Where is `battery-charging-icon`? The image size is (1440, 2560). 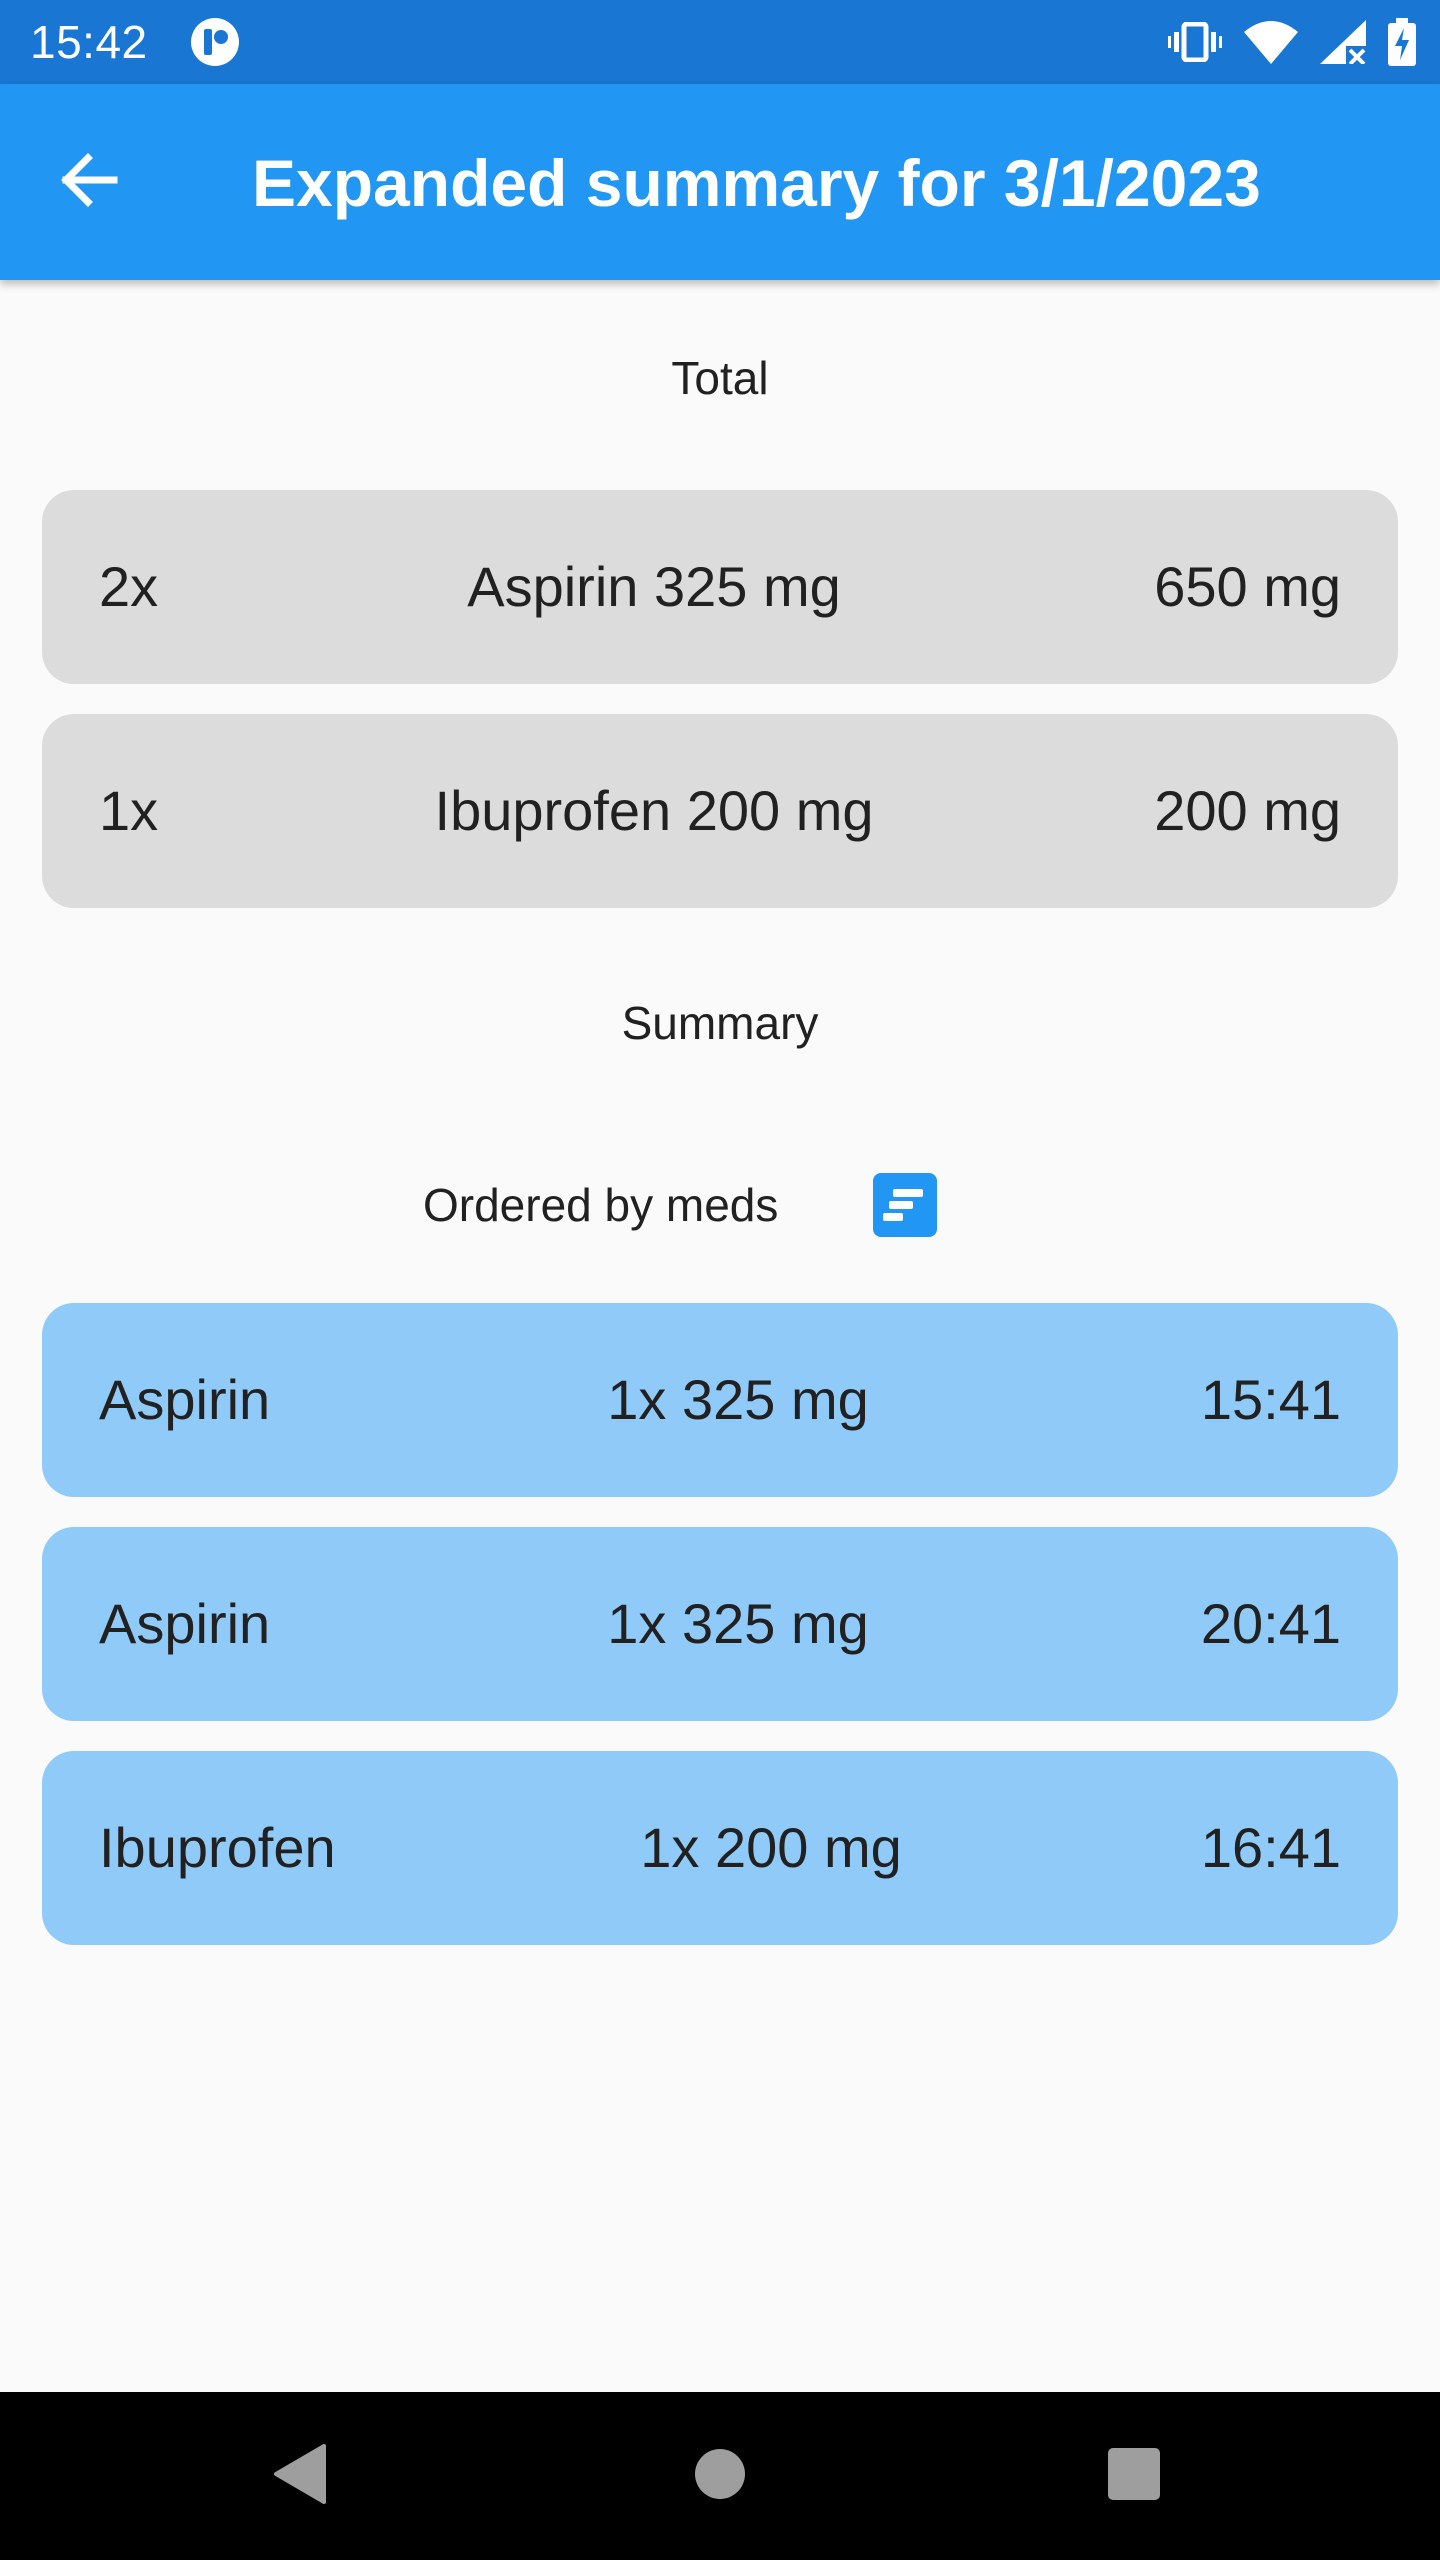
battery-charging-icon is located at coordinates (1402, 42).